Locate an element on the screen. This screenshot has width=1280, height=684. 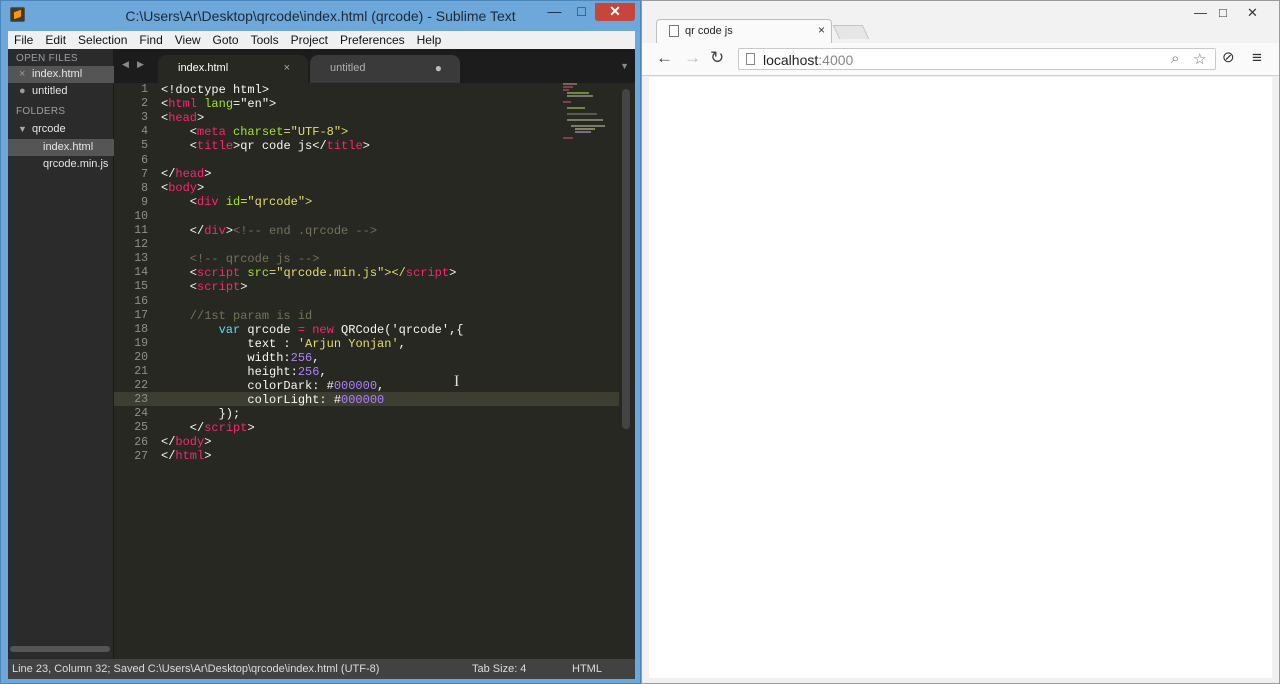
editor-scrollbar is located at coordinates (626, 259).